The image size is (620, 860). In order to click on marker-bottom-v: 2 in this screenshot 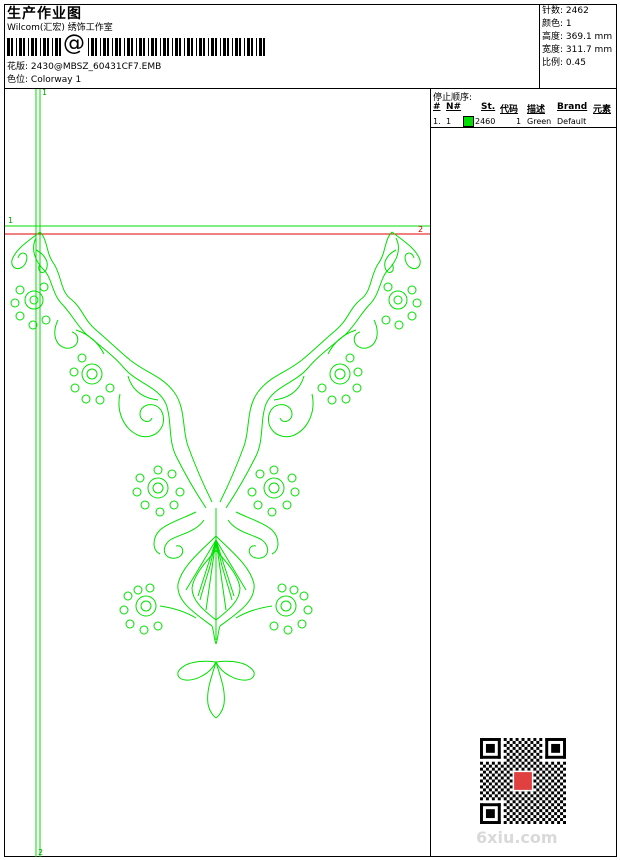, I will do `click(40, 852)`.